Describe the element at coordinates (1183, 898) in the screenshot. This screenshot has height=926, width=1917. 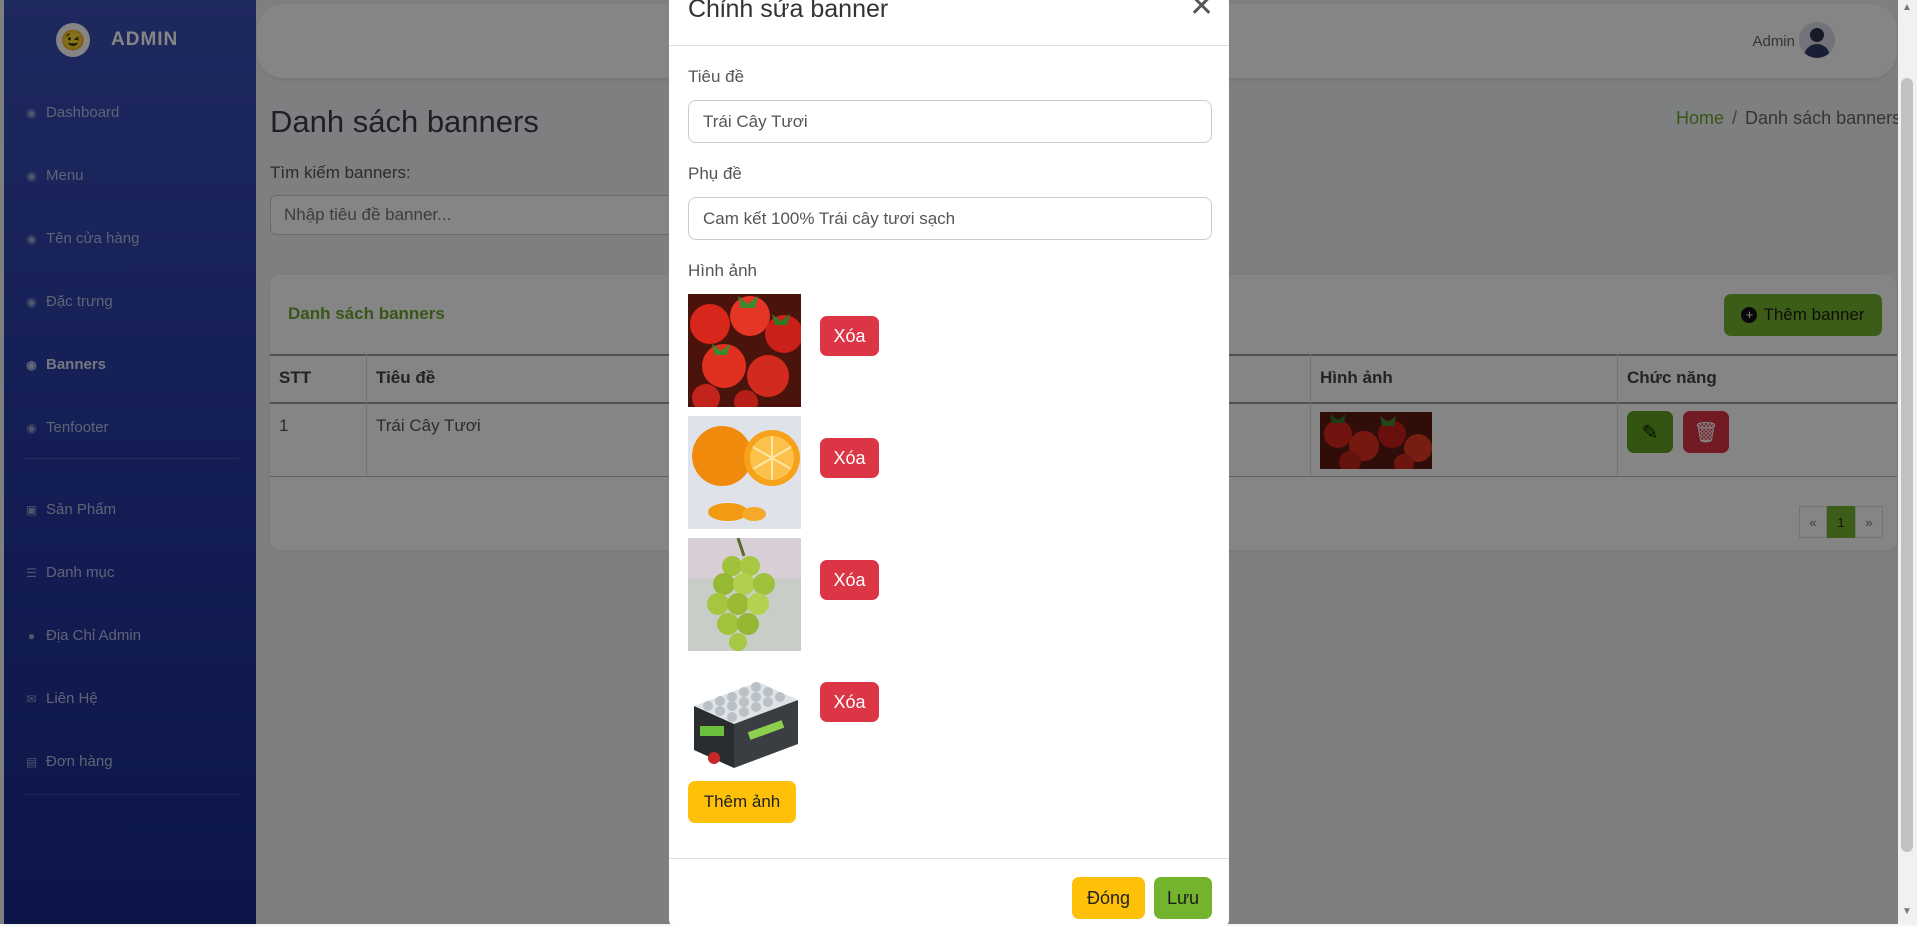
I see `save-button: Lưu` at that location.